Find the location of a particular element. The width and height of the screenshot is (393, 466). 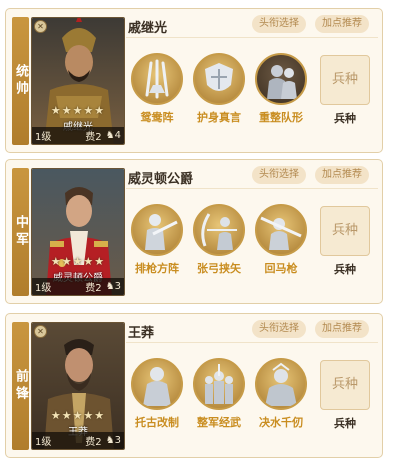

skill-name: 护身真言 is located at coordinates (219, 117).